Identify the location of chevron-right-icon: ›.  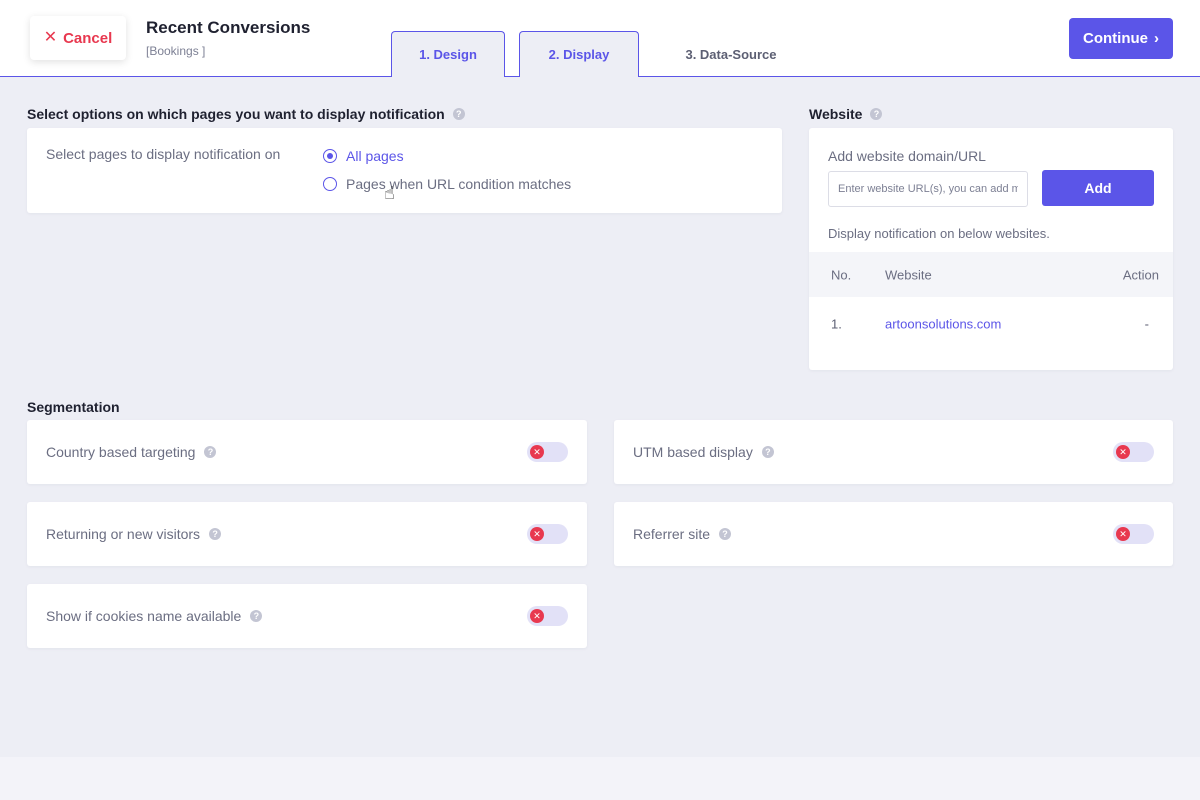
(1156, 38).